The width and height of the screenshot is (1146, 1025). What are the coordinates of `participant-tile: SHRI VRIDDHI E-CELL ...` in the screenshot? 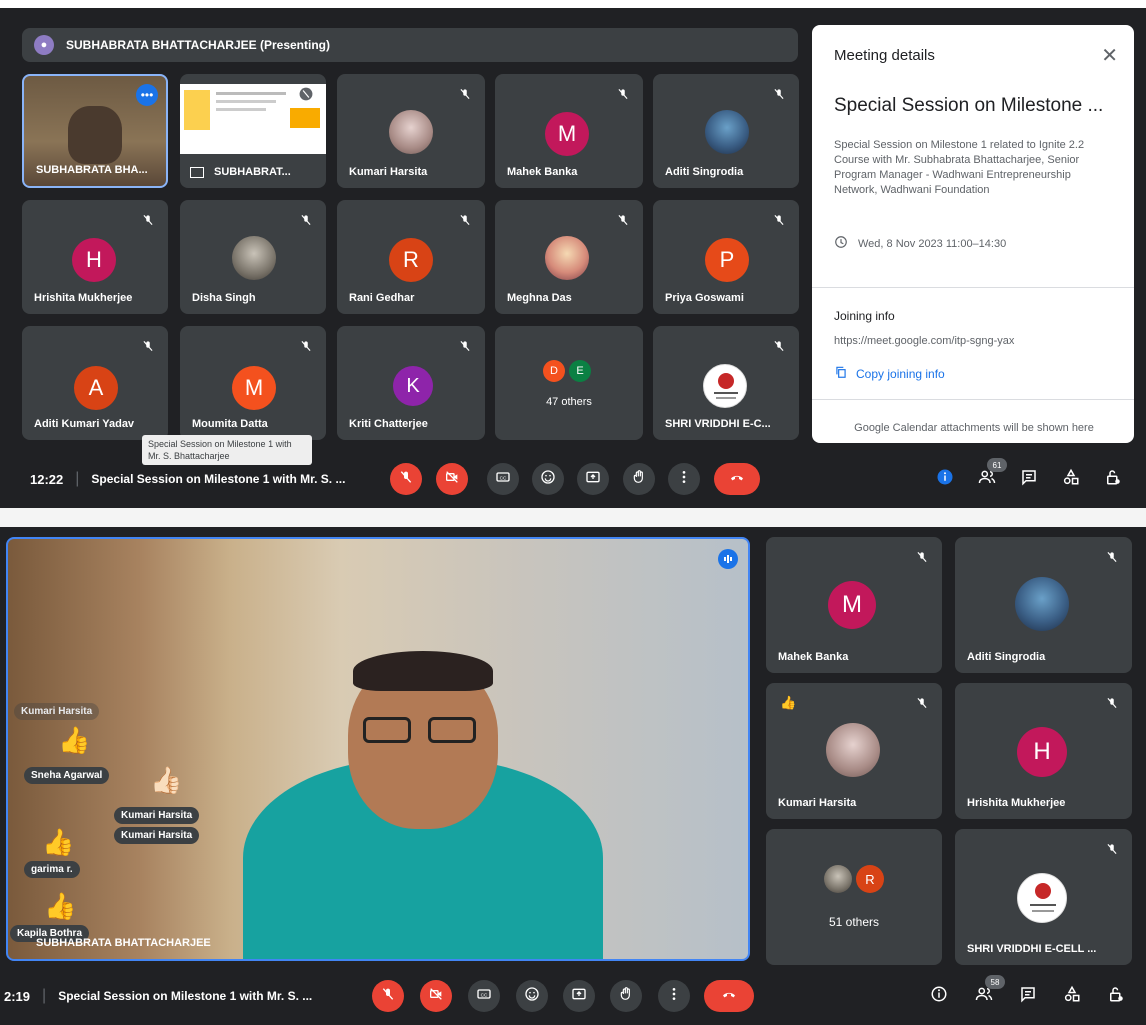 It's located at (1043, 897).